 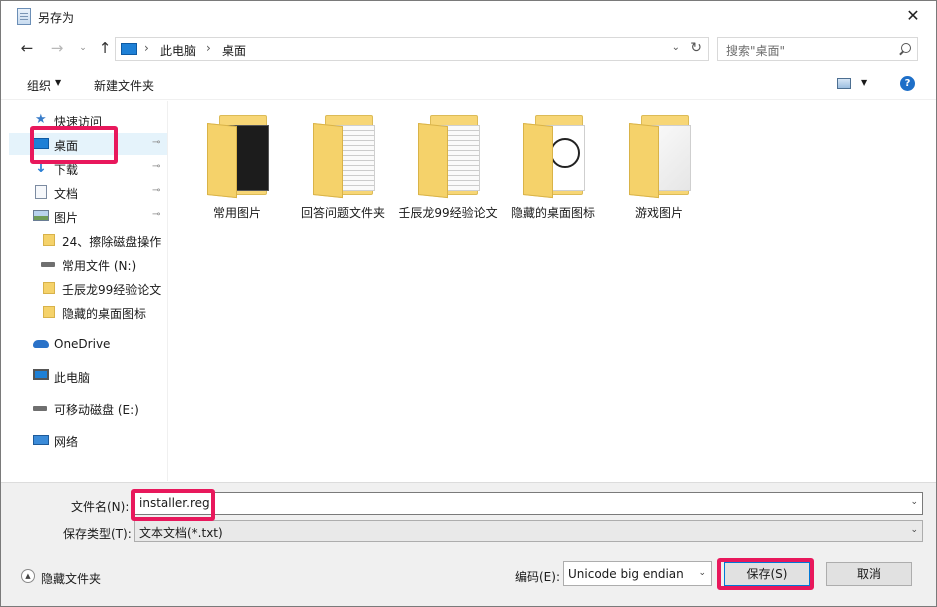 I want to click on sidebar-item-erase-disk-folder: 24、擦除磁盘操作, so click(x=88, y=240).